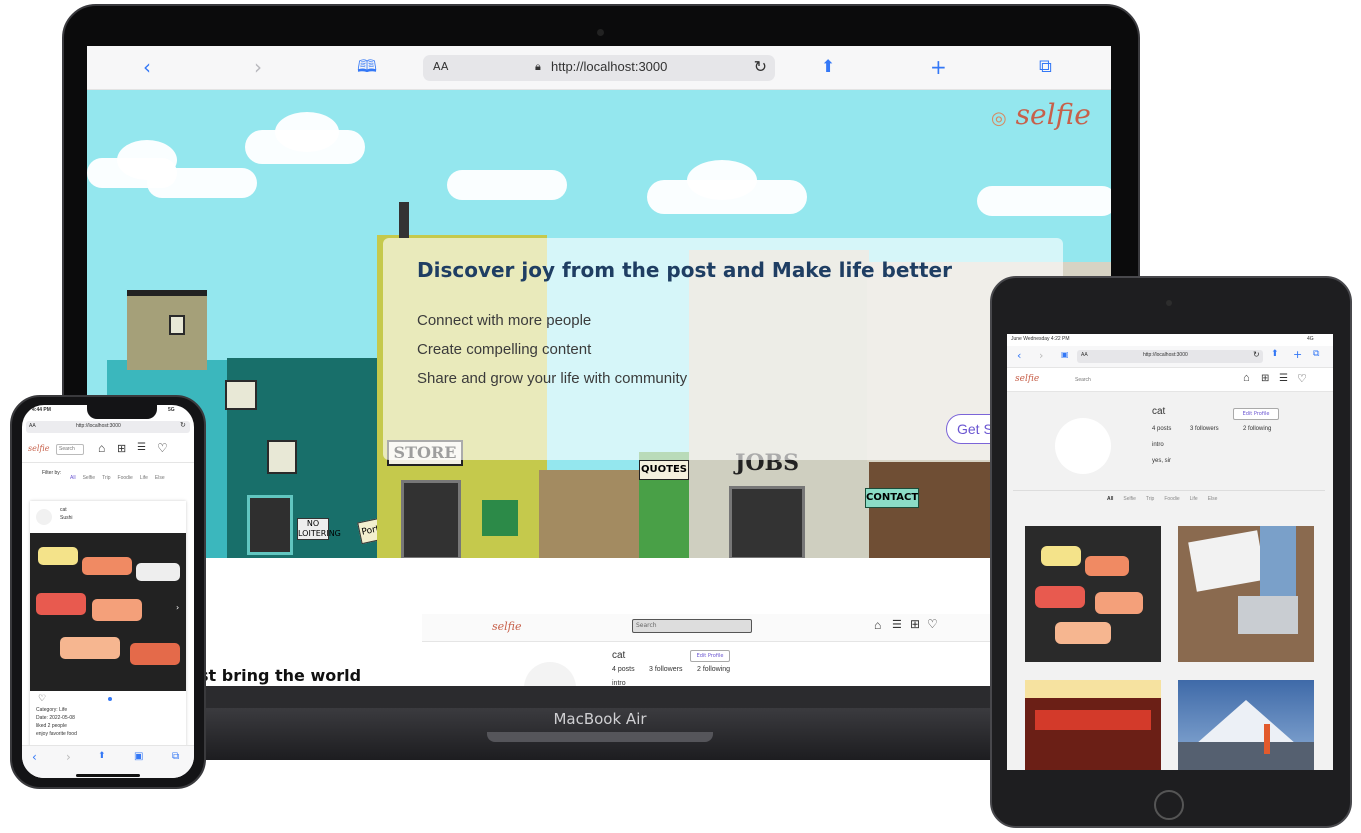 This screenshot has width=1361, height=833. I want to click on ipad-address-bar: AA http://localhost:3000 ↻, so click(1170, 356).